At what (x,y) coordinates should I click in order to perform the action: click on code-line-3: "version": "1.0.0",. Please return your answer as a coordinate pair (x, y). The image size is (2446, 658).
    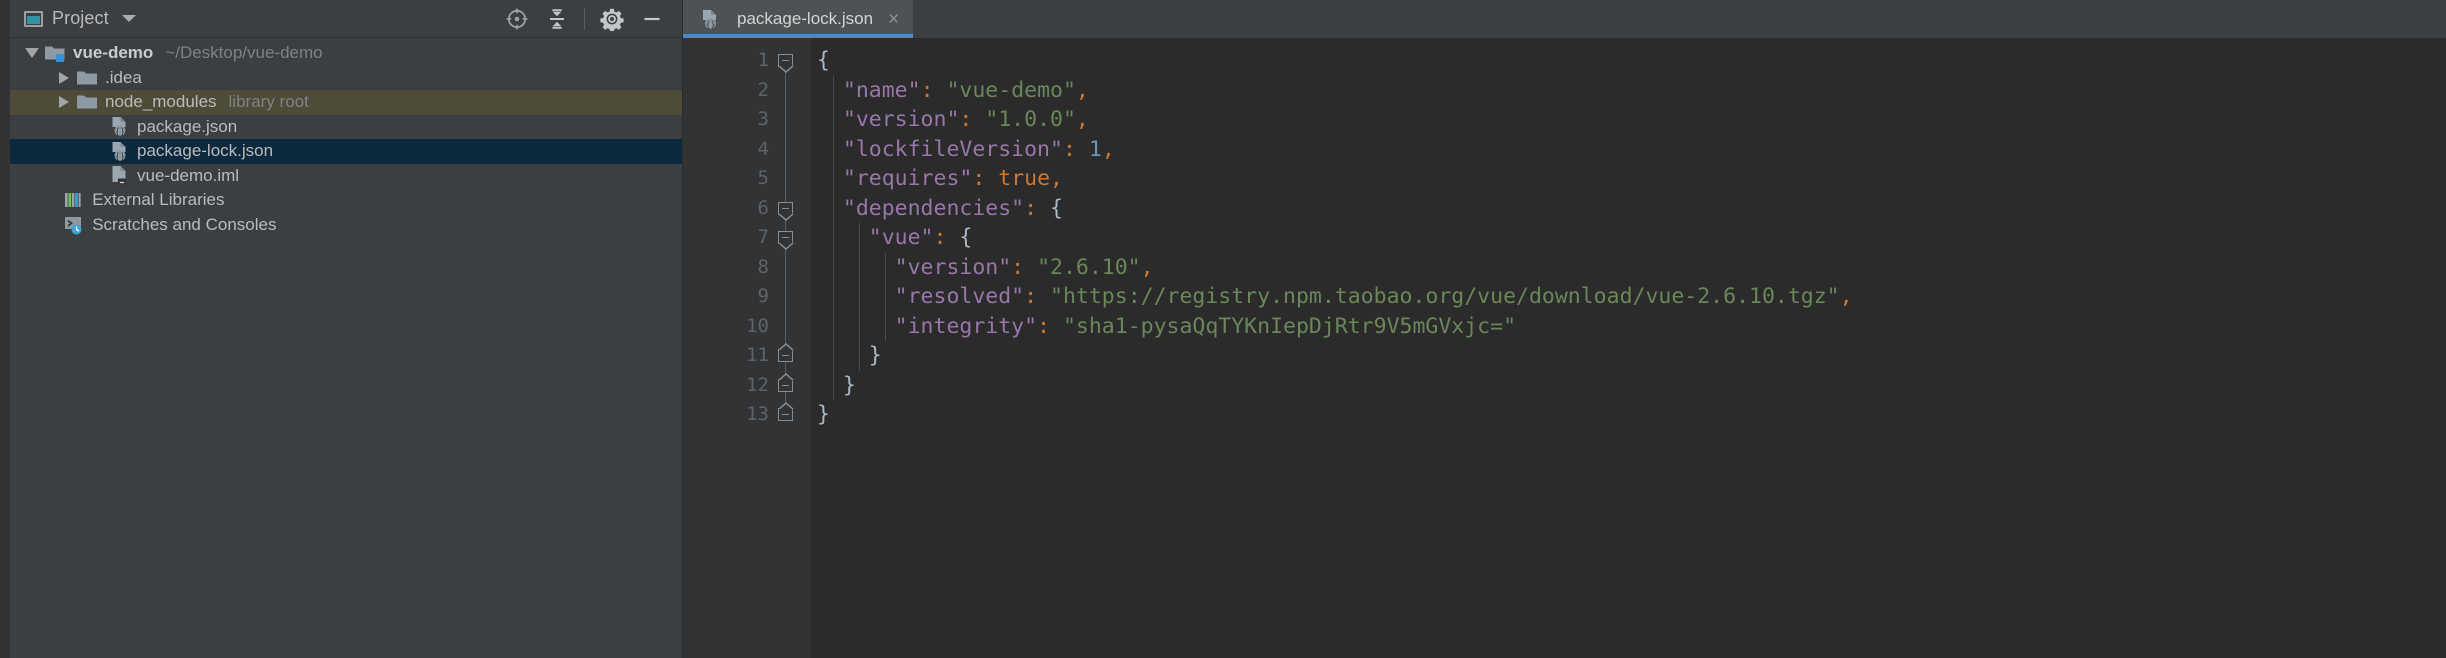
    Looking at the image, I should click on (1628, 120).